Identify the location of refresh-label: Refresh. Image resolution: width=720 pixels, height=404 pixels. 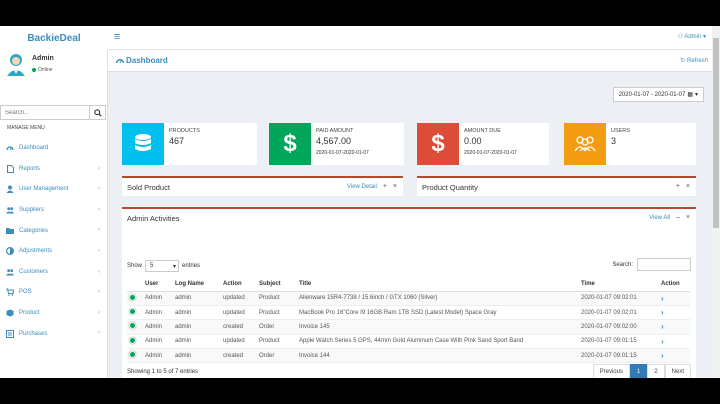
(697, 61).